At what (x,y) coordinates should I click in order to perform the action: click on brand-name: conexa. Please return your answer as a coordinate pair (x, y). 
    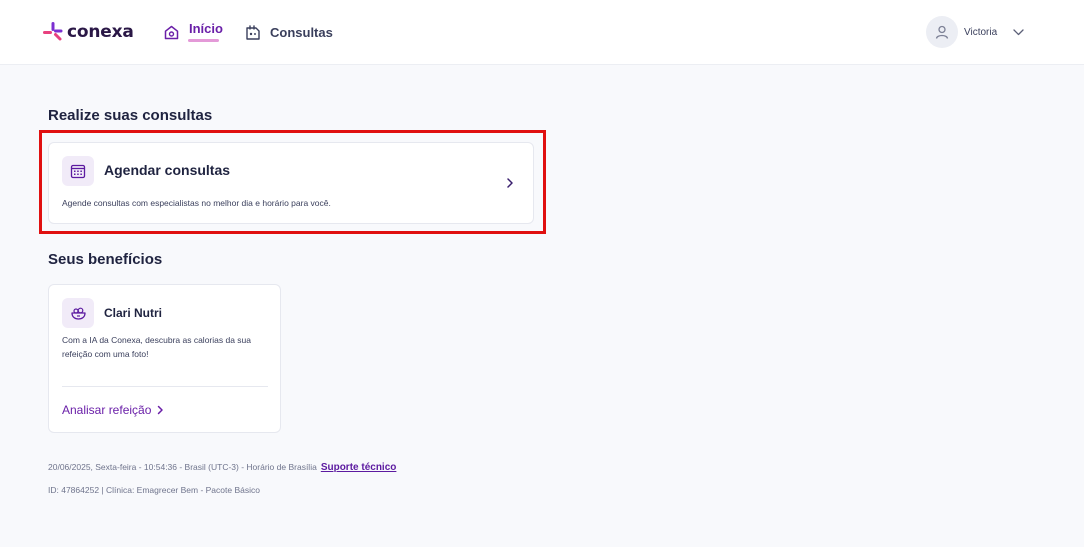
    Looking at the image, I should click on (100, 32).